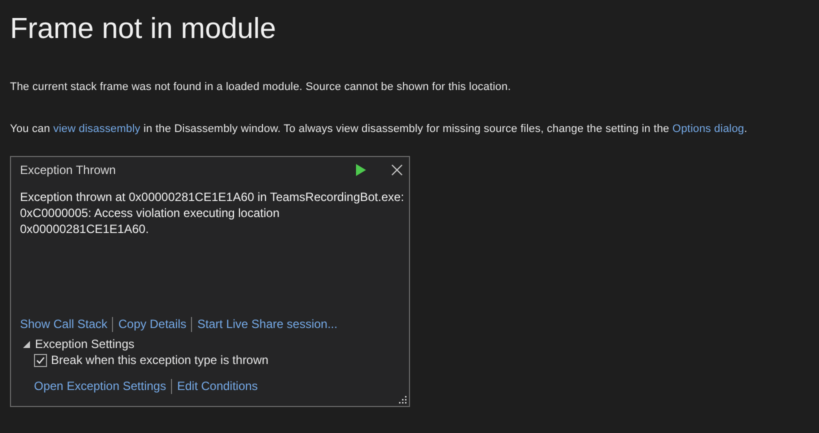  Describe the element at coordinates (84, 344) in the screenshot. I see `settings-label: Exception Settings` at that location.